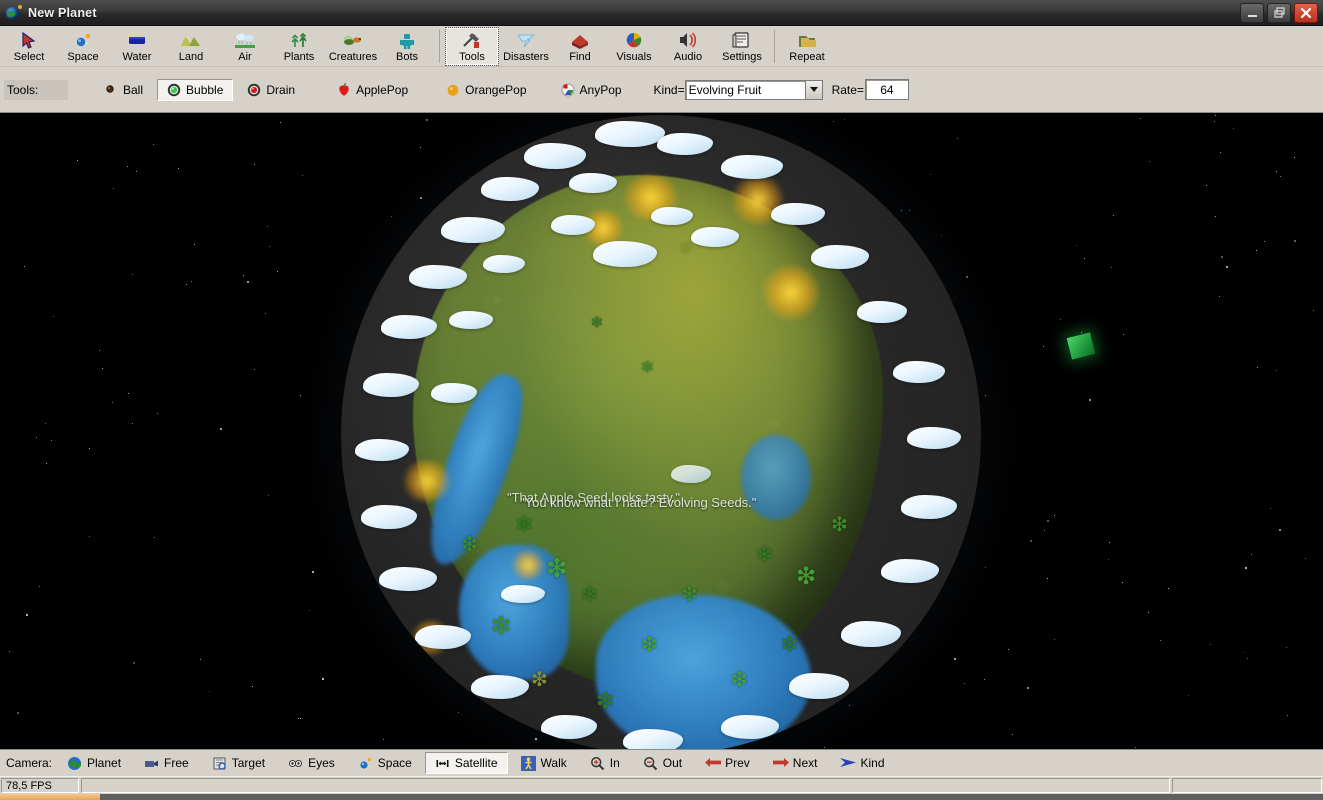  I want to click on kind-select-value: Evolving Fruit, so click(744, 89).